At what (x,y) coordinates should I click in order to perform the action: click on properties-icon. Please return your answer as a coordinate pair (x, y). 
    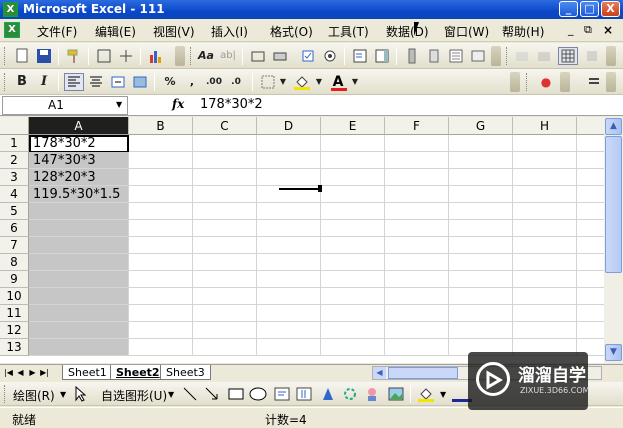
    Looking at the image, I should click on (456, 56).